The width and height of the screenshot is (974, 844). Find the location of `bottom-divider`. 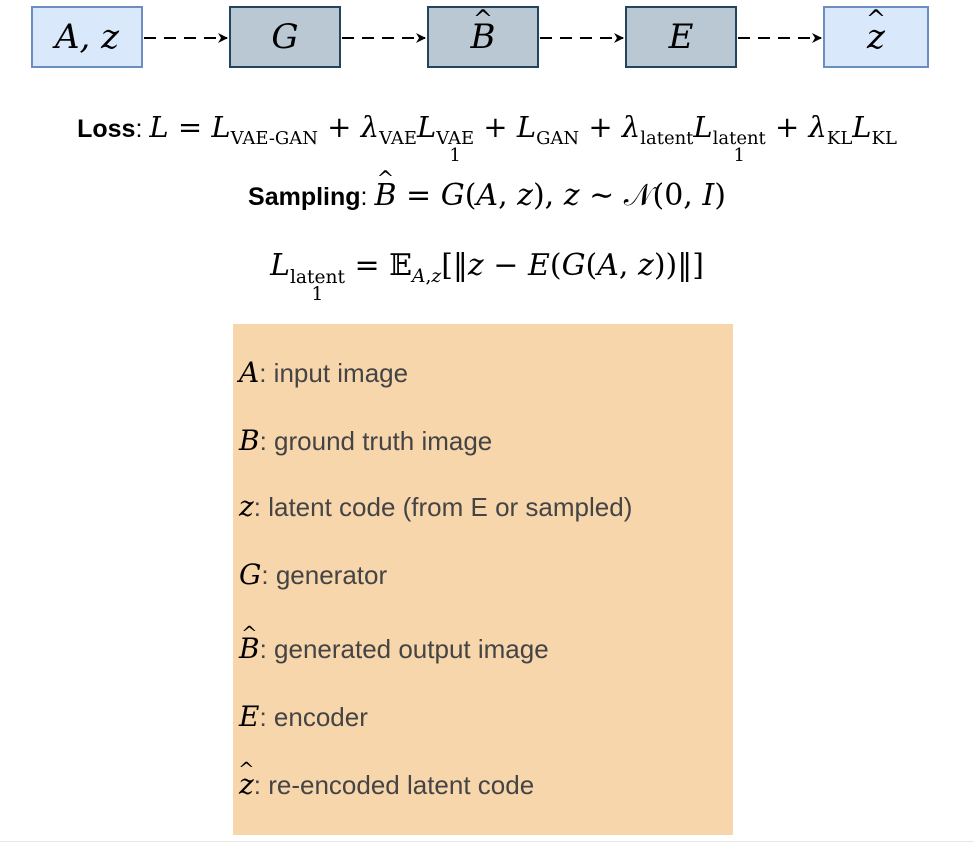

bottom-divider is located at coordinates (487, 841).